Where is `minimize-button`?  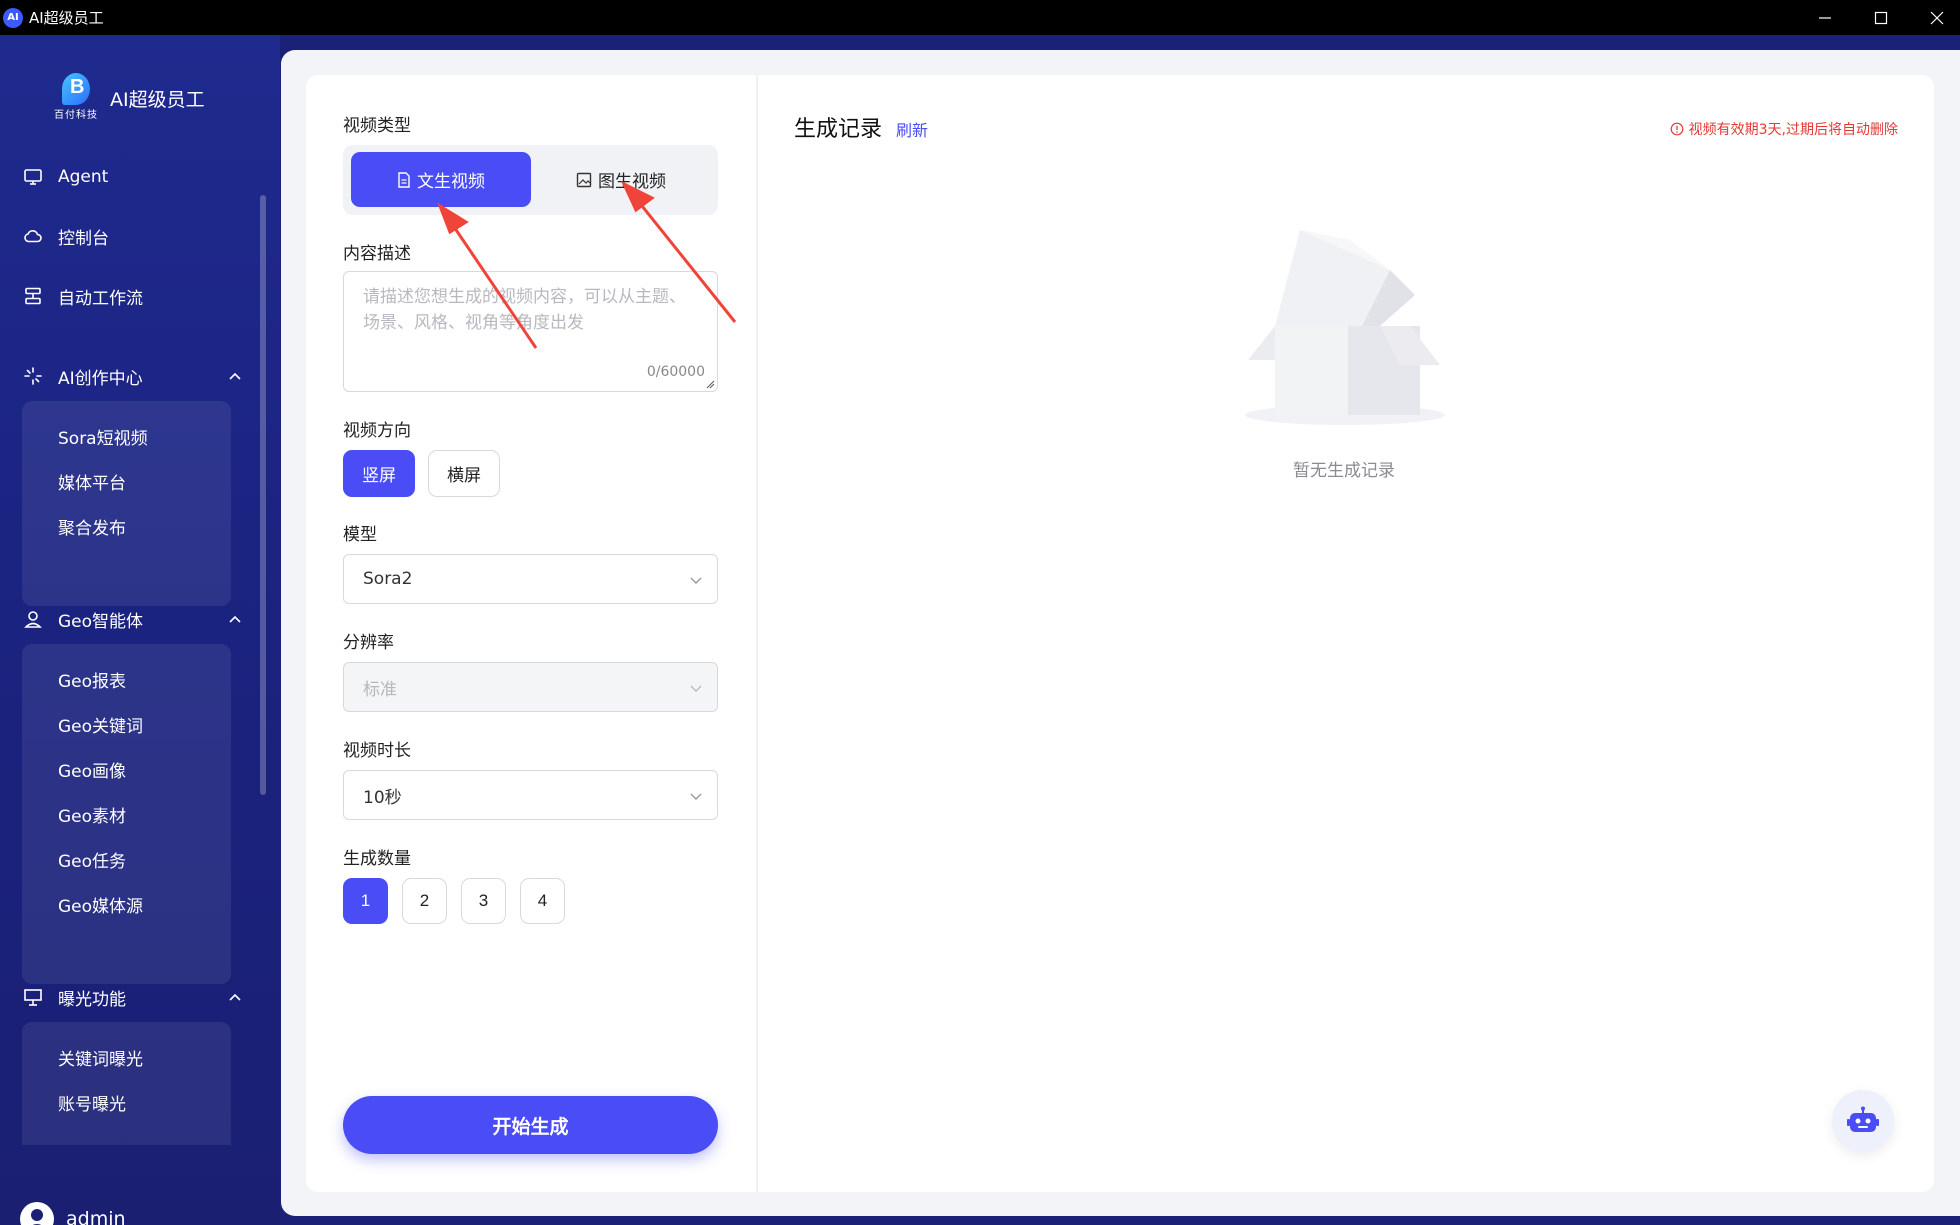
minimize-button is located at coordinates (1825, 17).